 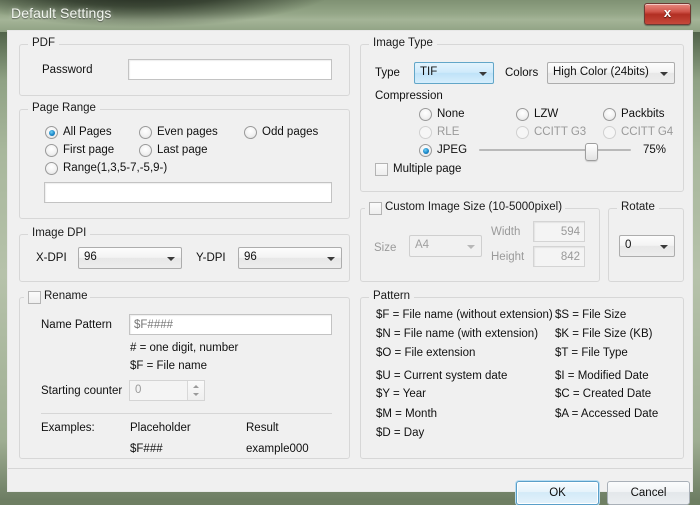 I want to click on height-label: Height, so click(x=508, y=257).